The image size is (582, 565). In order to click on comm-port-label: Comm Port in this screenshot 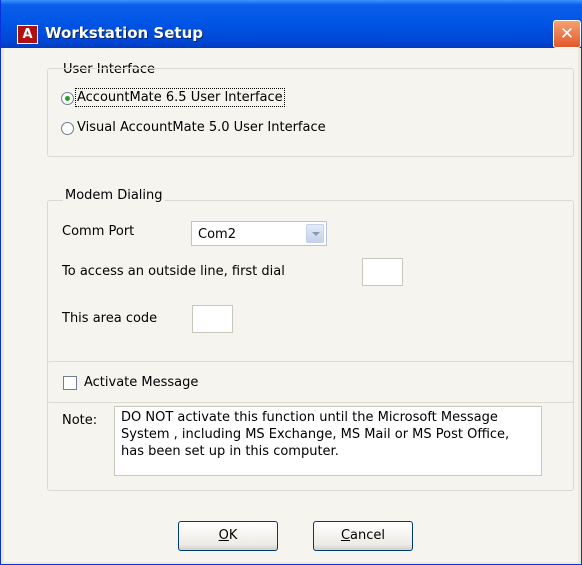, I will do `click(98, 231)`.